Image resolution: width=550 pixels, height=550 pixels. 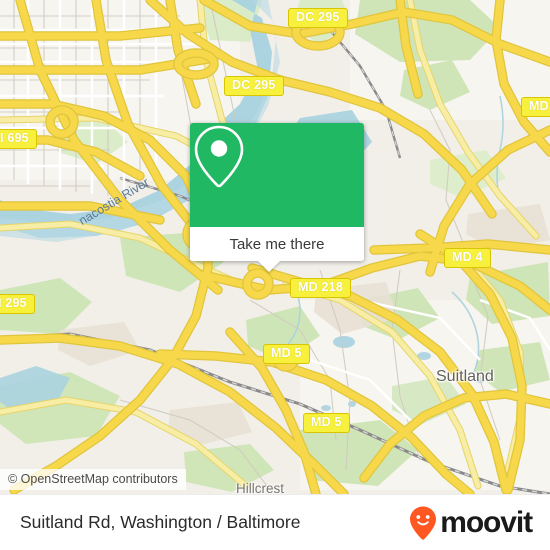 What do you see at coordinates (260, 487) in the screenshot?
I see `place-label-hillcrest: Hillcrest` at bounding box center [260, 487].